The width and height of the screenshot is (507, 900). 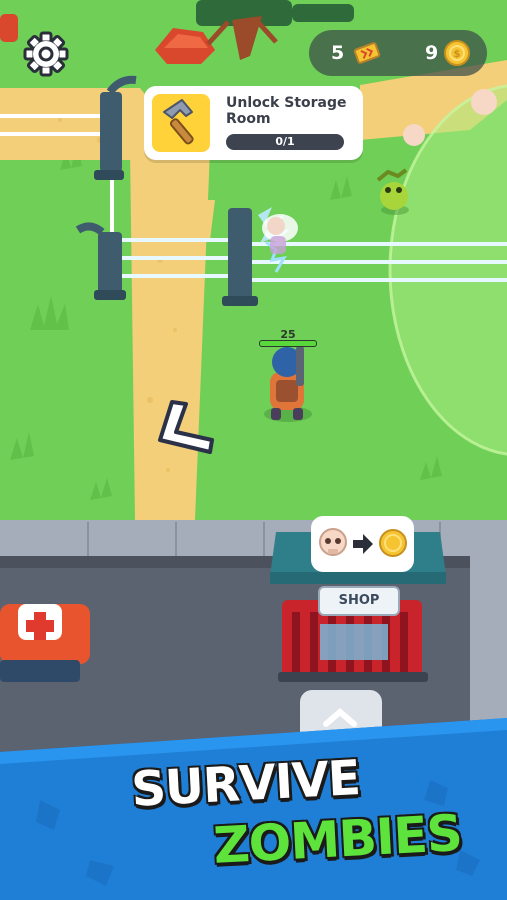 I want to click on player-hp-bar, so click(x=288, y=343).